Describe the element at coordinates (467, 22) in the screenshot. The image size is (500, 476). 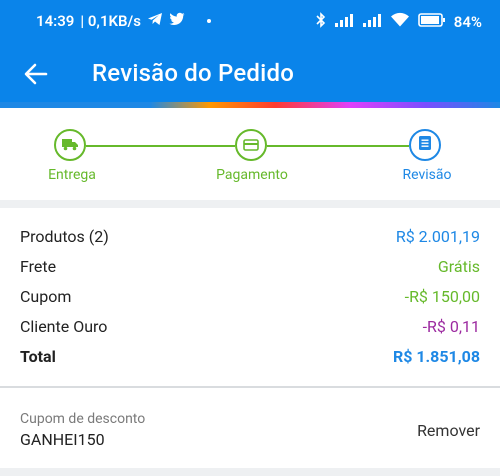
I see `battery-percent: 84%` at that location.